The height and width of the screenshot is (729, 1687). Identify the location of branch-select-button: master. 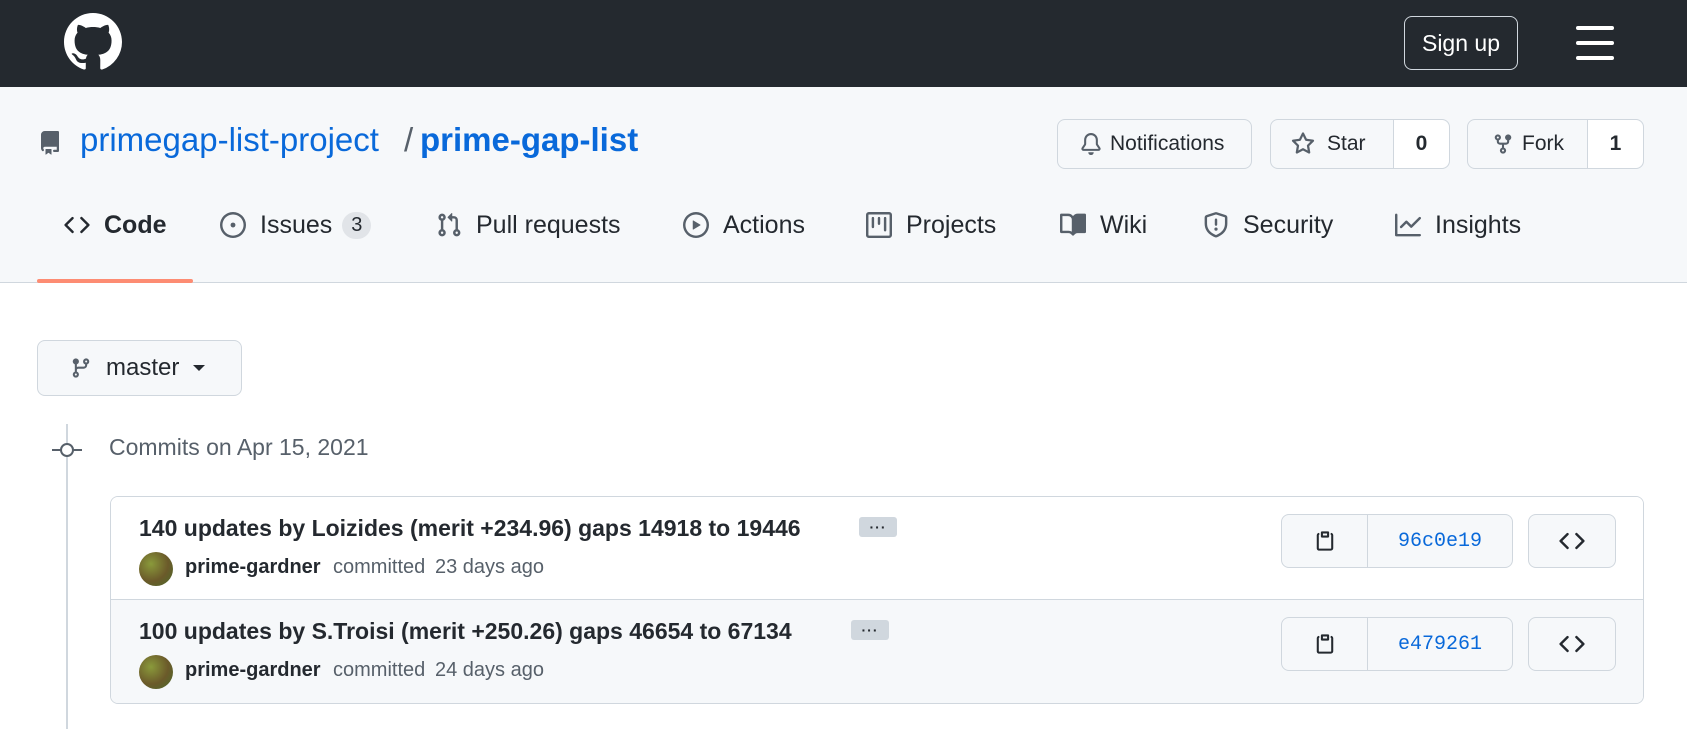
(139, 368).